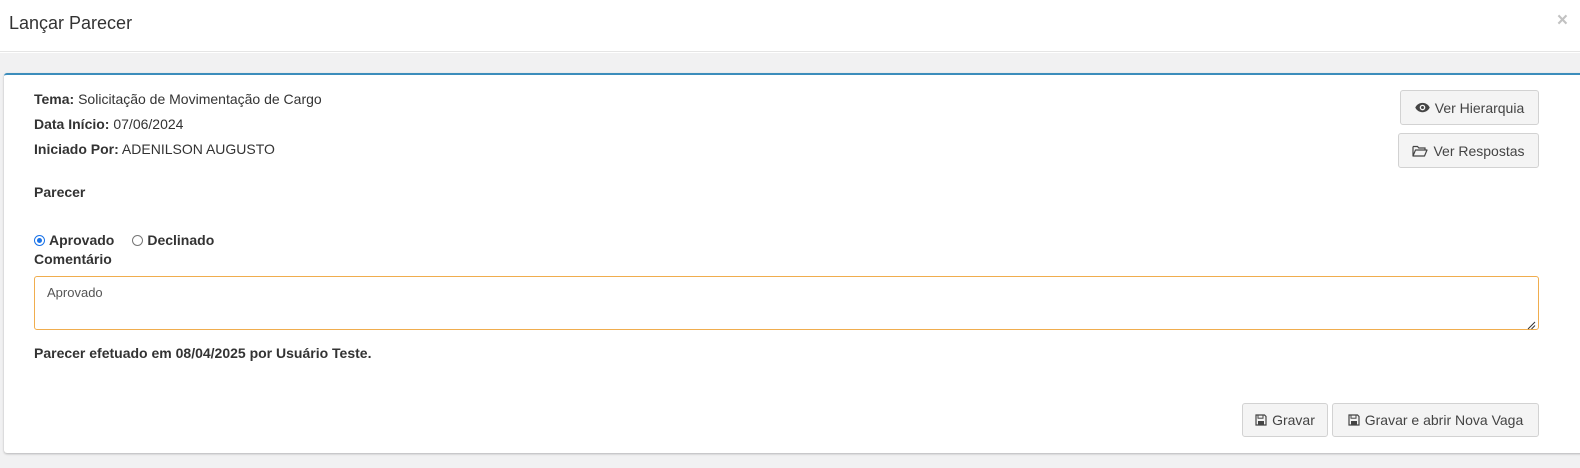 This screenshot has width=1580, height=468. What do you see at coordinates (54, 99) in the screenshot?
I see `tema-label: Tema:` at bounding box center [54, 99].